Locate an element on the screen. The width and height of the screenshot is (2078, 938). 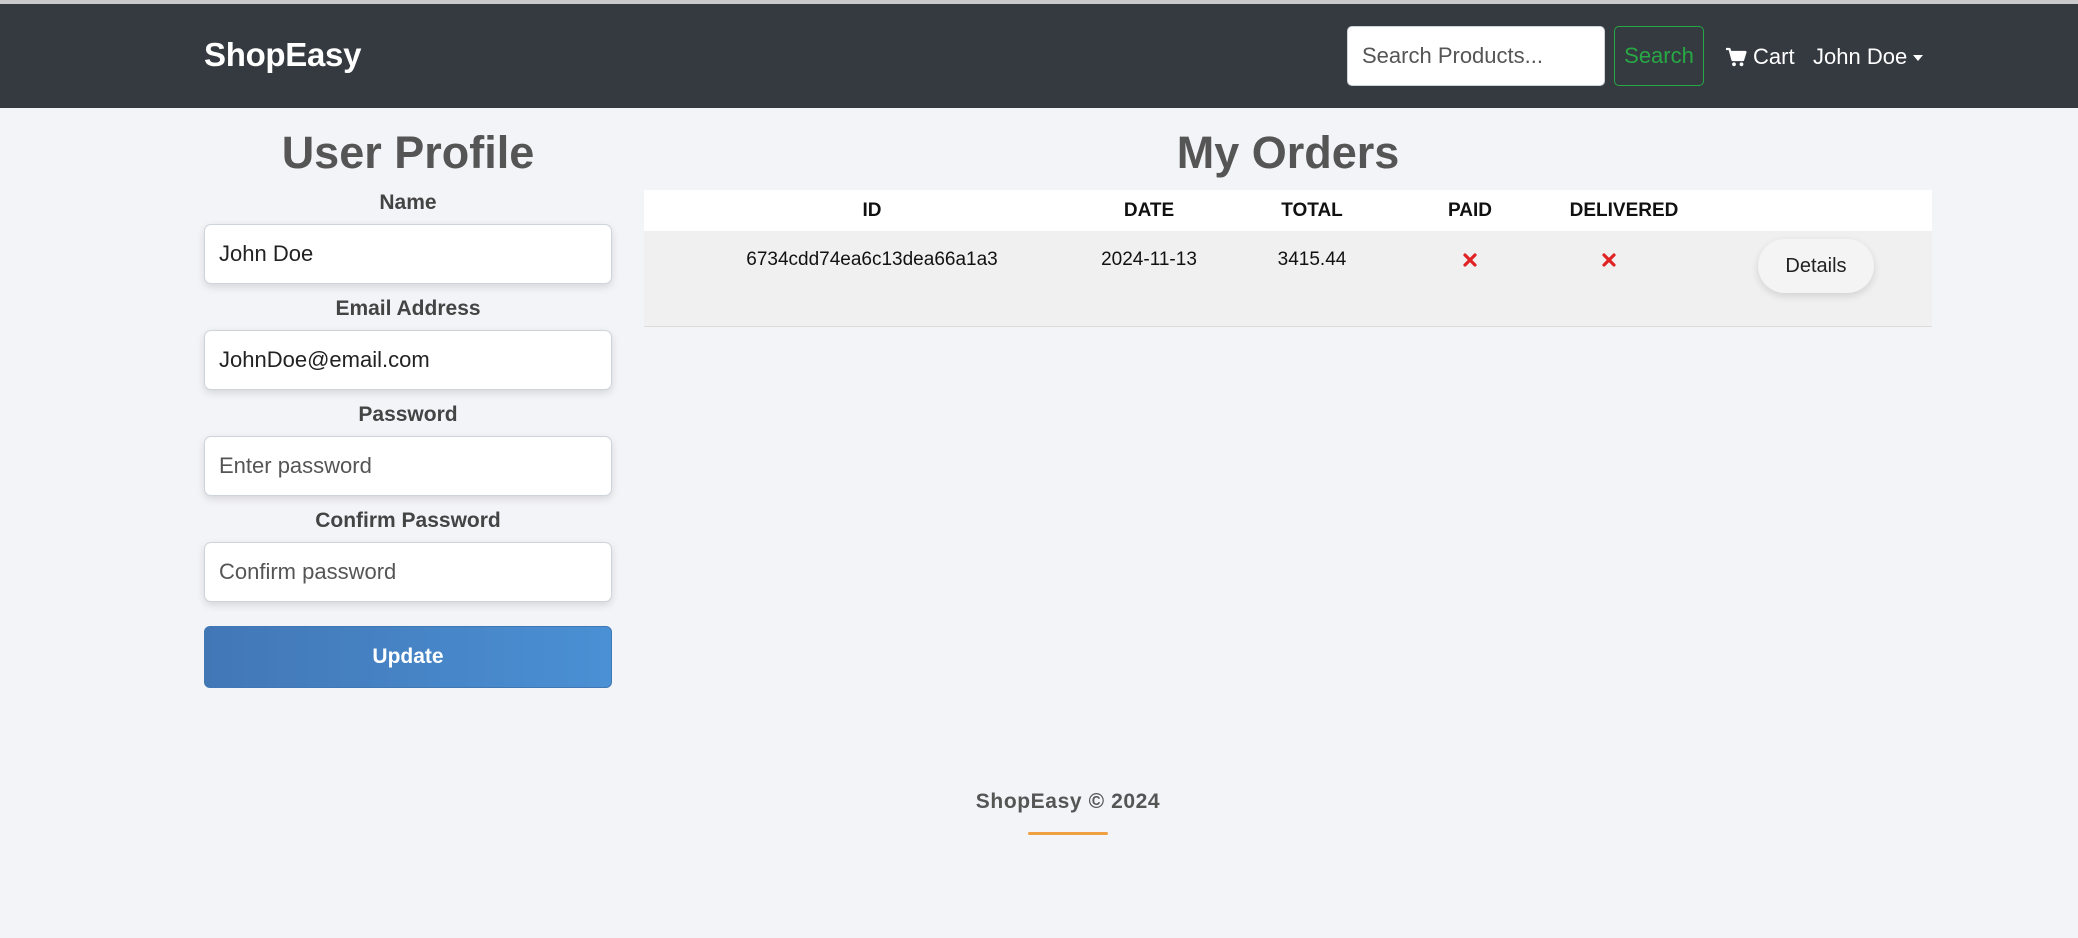
footer-divider is located at coordinates (1068, 833).